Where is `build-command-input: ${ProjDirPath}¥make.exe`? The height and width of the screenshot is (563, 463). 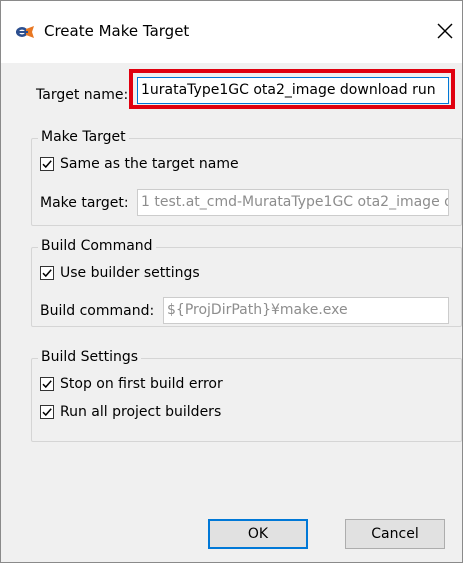
build-command-input: ${ProjDirPath}¥make.exe is located at coordinates (306, 310).